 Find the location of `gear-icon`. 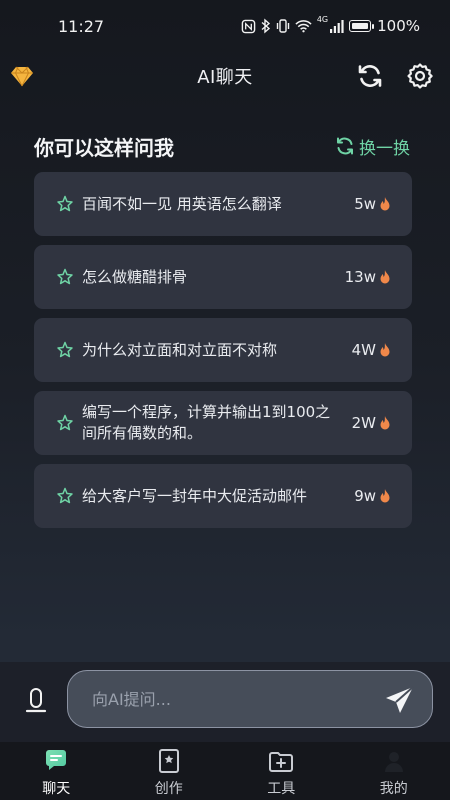

gear-icon is located at coordinates (420, 76).